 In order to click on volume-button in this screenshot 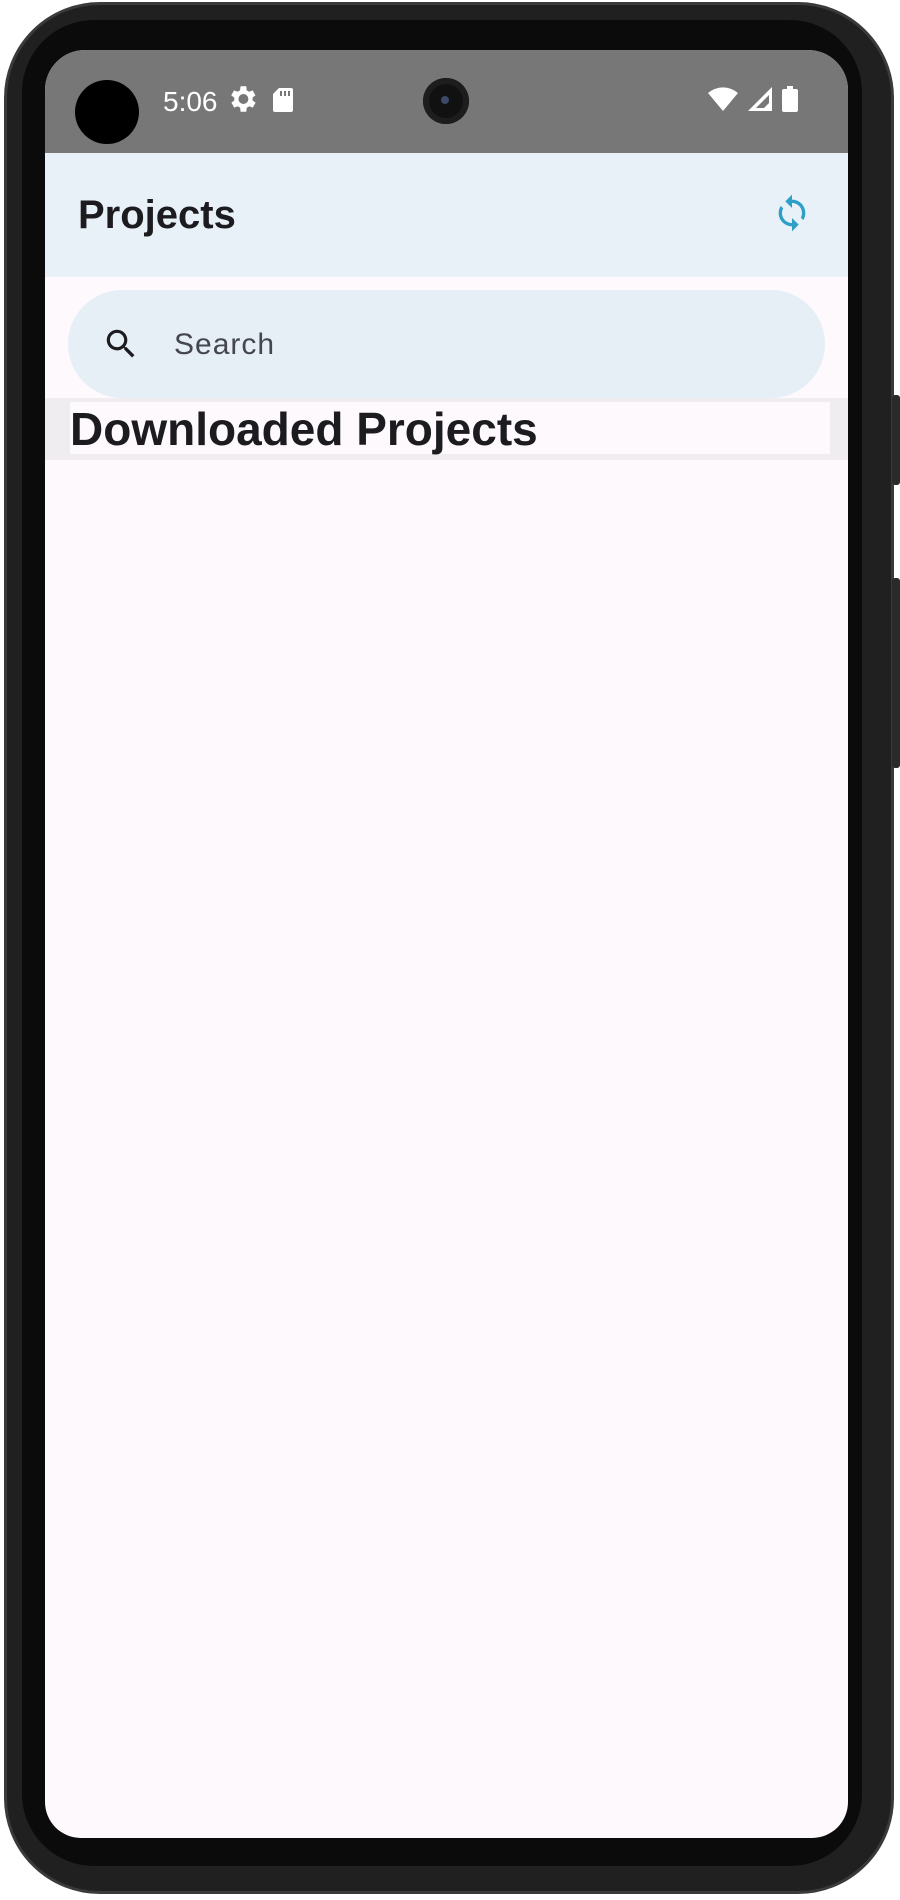, I will do `click(896, 440)`.